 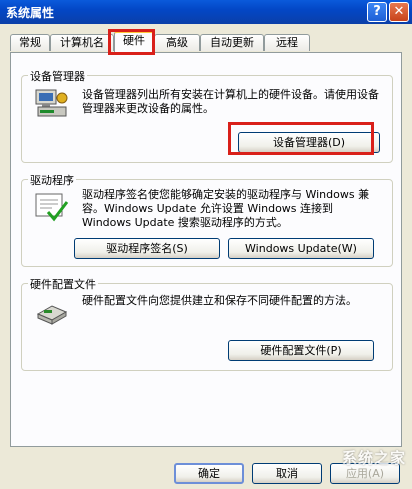 I want to click on tab-remote: 远程, so click(x=287, y=42).